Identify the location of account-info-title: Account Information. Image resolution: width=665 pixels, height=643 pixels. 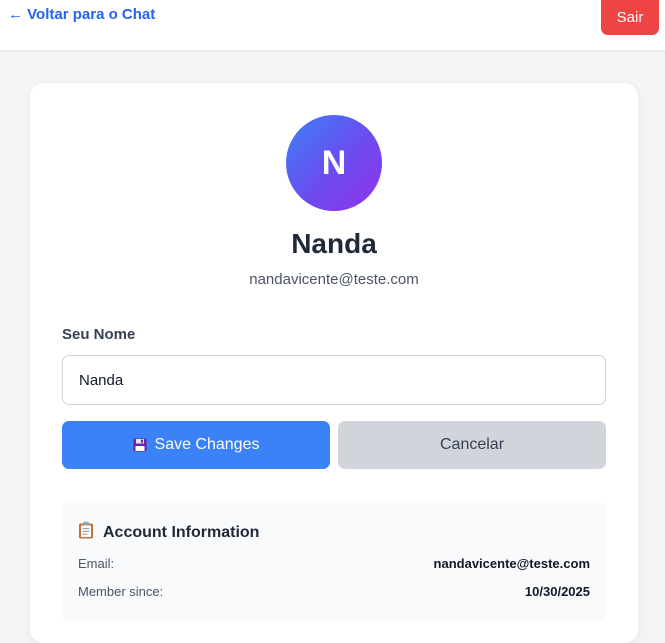
(181, 532).